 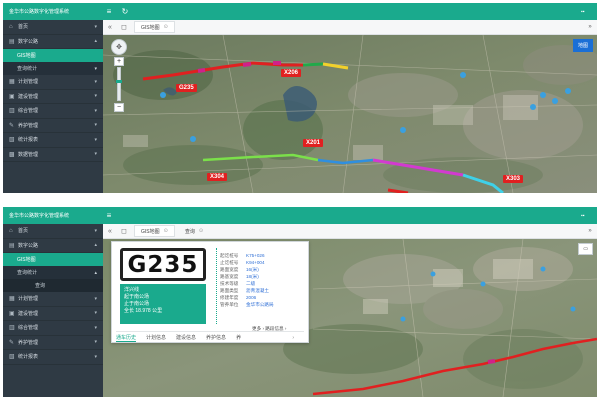 What do you see at coordinates (39, 216) in the screenshot?
I see `app-title: 金华市公路数字化管理系统` at bounding box center [39, 216].